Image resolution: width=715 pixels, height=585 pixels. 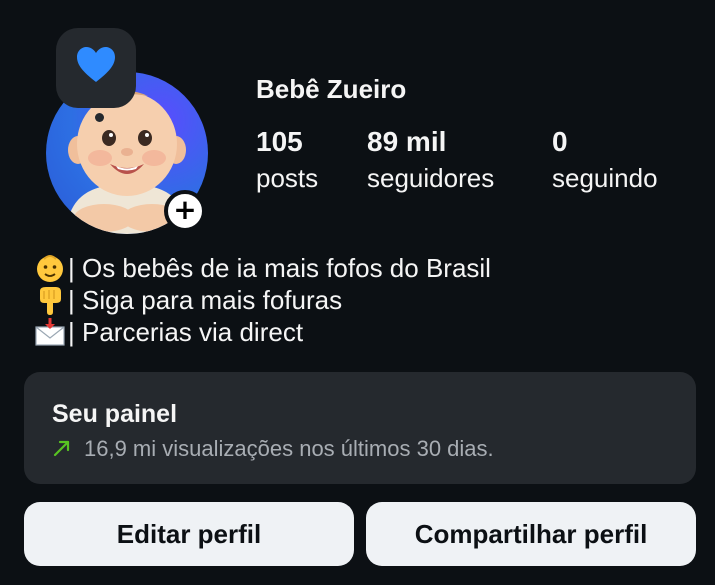 What do you see at coordinates (99, 117) in the screenshot?
I see `note-bubble-tail` at bounding box center [99, 117].